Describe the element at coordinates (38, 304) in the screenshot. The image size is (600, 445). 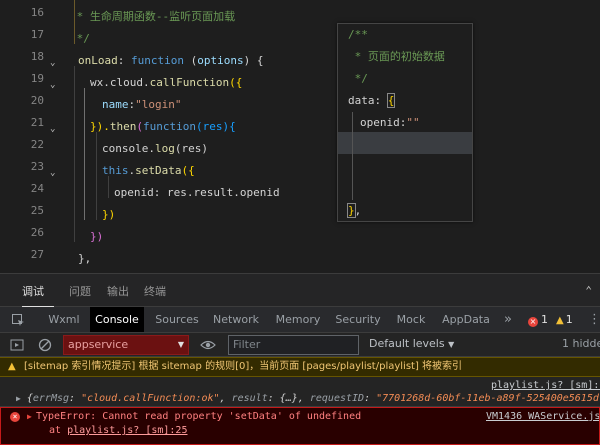
I see `tab-debugger: 调试器` at that location.